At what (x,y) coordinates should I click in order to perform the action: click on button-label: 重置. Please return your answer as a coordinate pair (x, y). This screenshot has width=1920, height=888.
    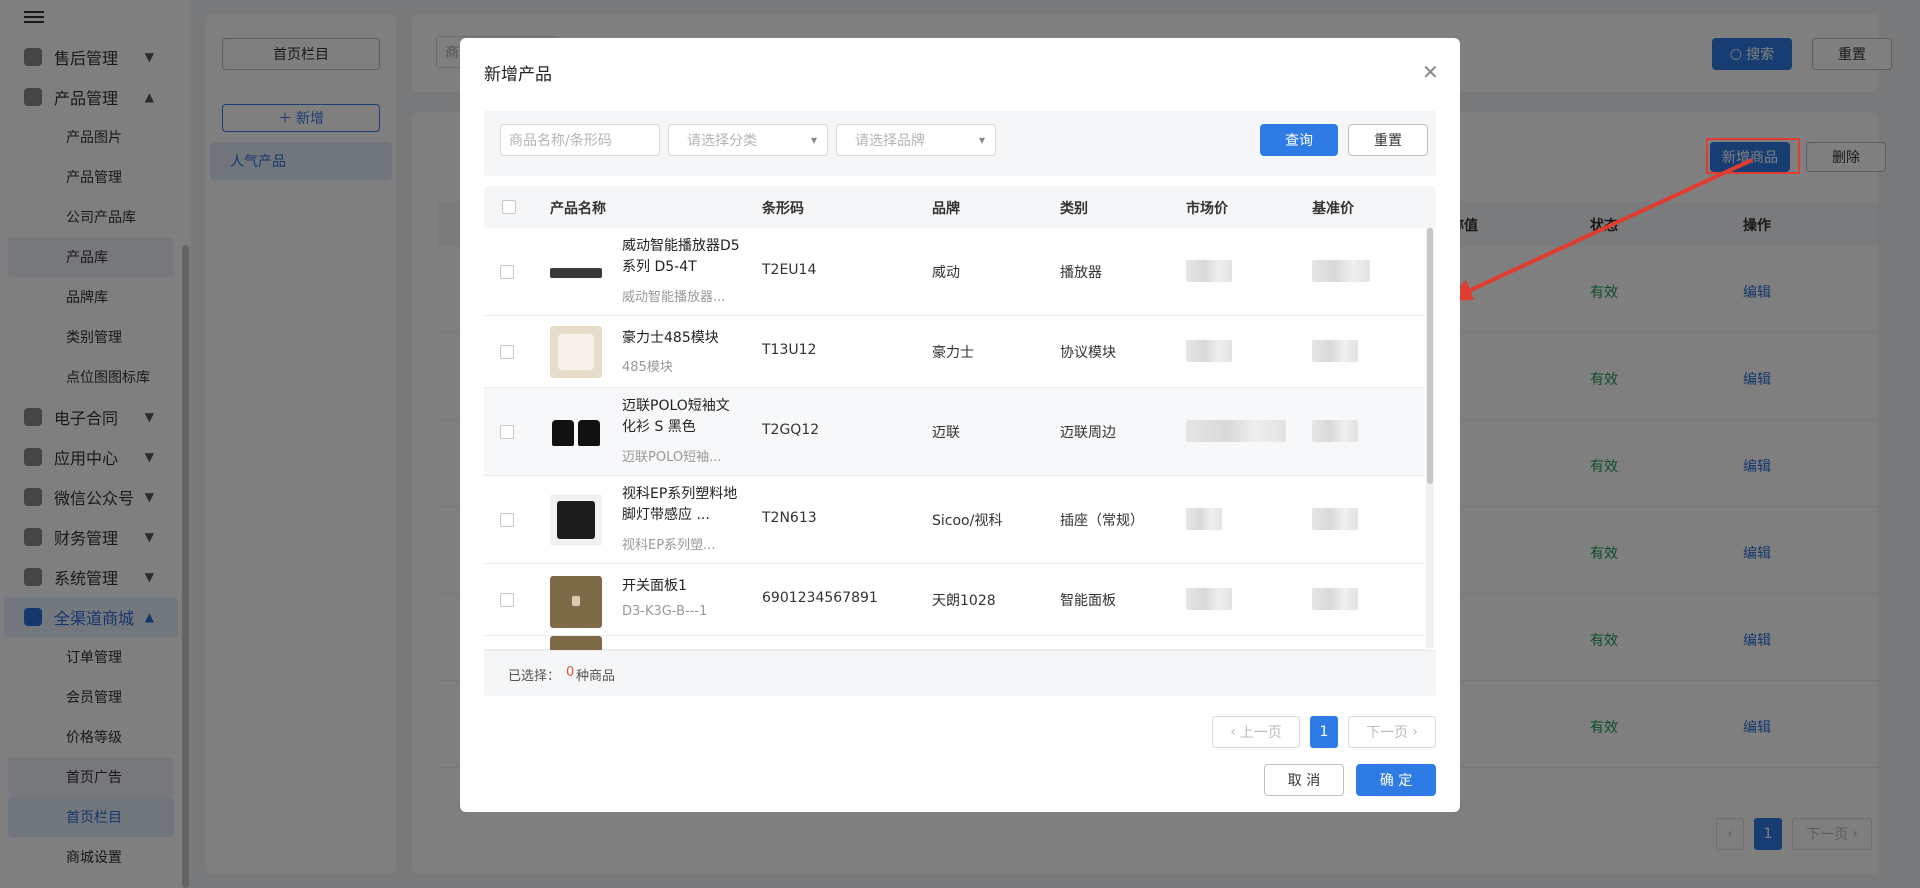
    Looking at the image, I should click on (1388, 141).